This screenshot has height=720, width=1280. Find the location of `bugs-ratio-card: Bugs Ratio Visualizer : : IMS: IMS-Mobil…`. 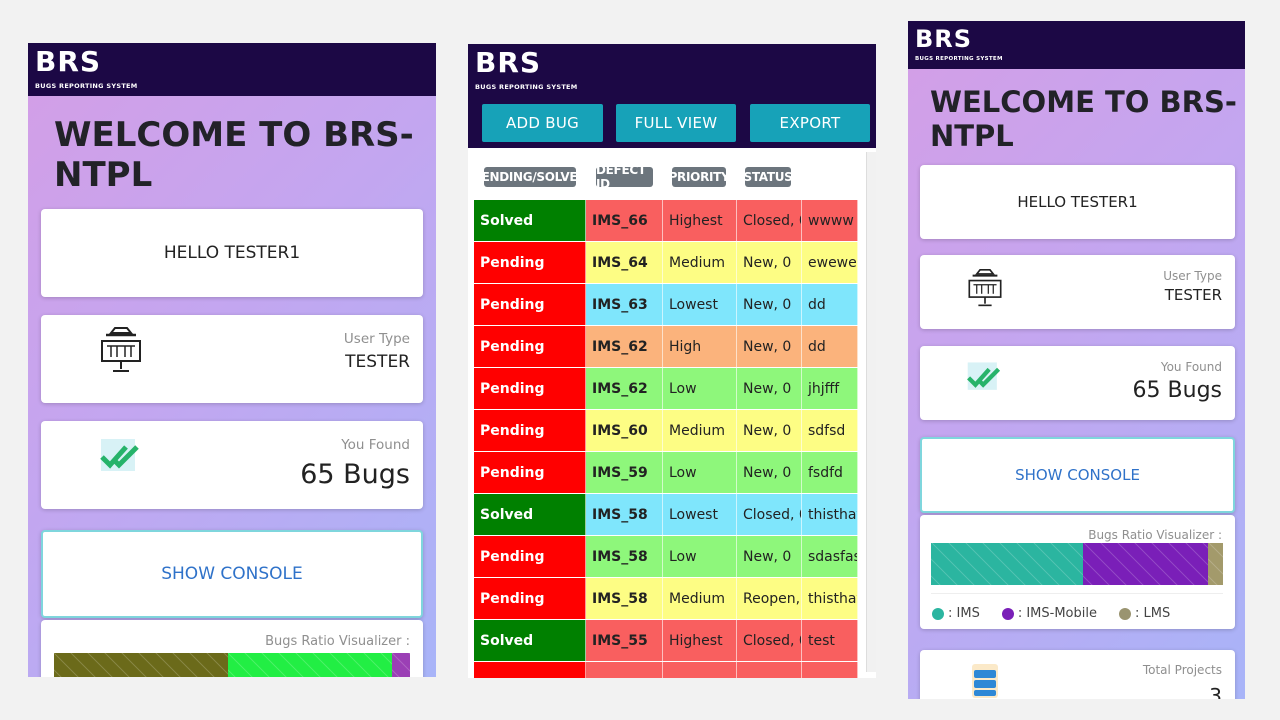

bugs-ratio-card: Bugs Ratio Visualizer : : IMS: IMS-Mobil… is located at coordinates (1077, 572).